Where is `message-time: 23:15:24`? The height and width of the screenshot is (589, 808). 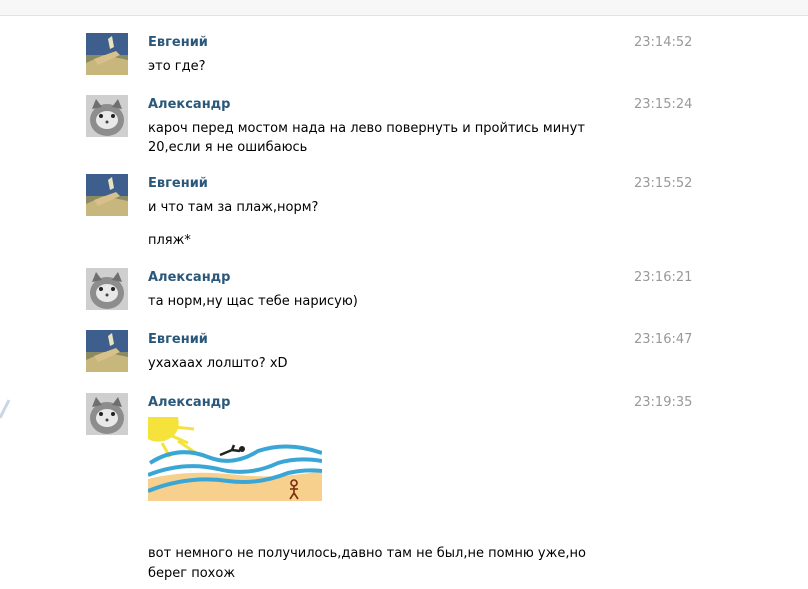 message-time: 23:15:24 is located at coordinates (663, 104).